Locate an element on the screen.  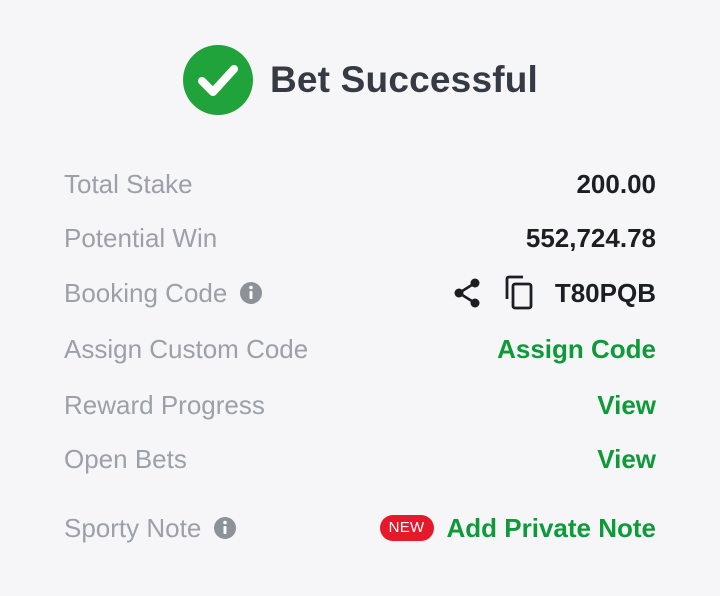
sporty-note-actions: NEW Add Private Note is located at coordinates (518, 528).